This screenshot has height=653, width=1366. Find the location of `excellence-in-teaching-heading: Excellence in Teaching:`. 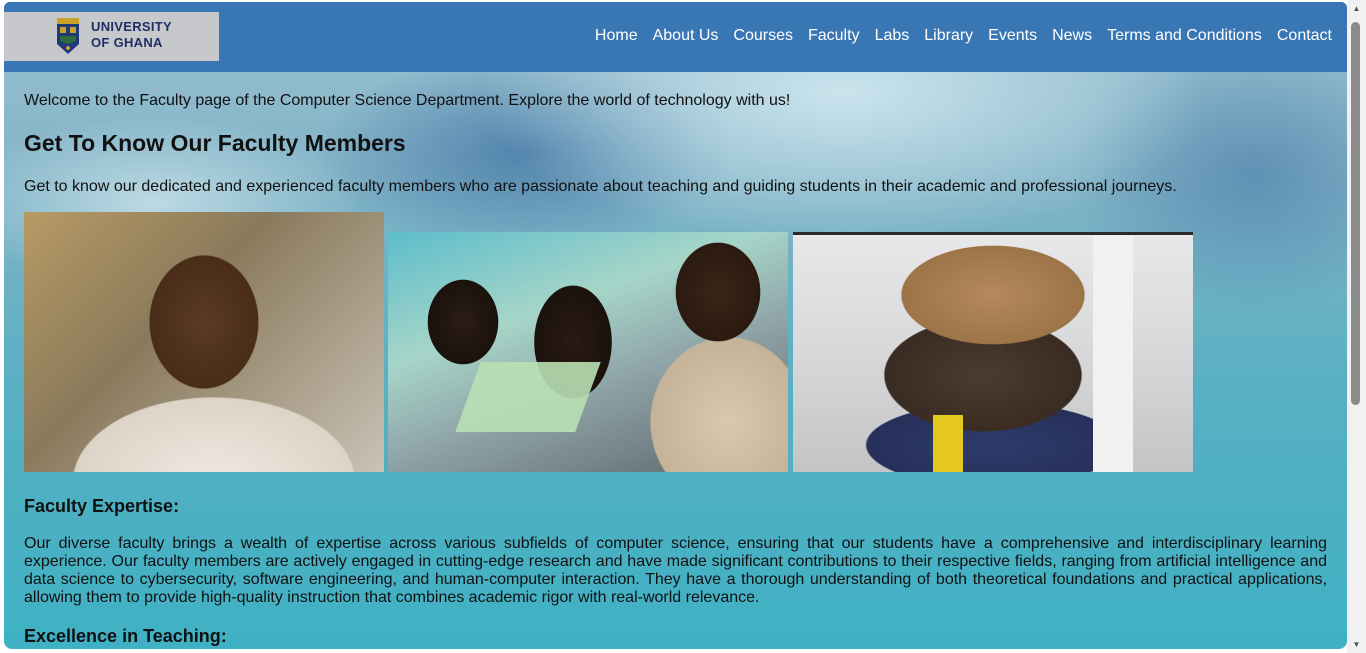

excellence-in-teaching-heading: Excellence in Teaching: is located at coordinates (125, 636).